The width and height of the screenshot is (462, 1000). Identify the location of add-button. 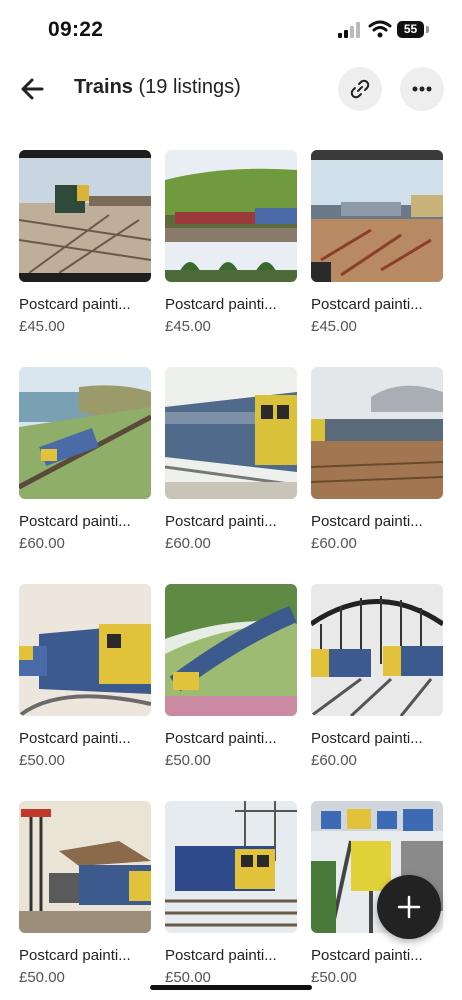
(409, 907).